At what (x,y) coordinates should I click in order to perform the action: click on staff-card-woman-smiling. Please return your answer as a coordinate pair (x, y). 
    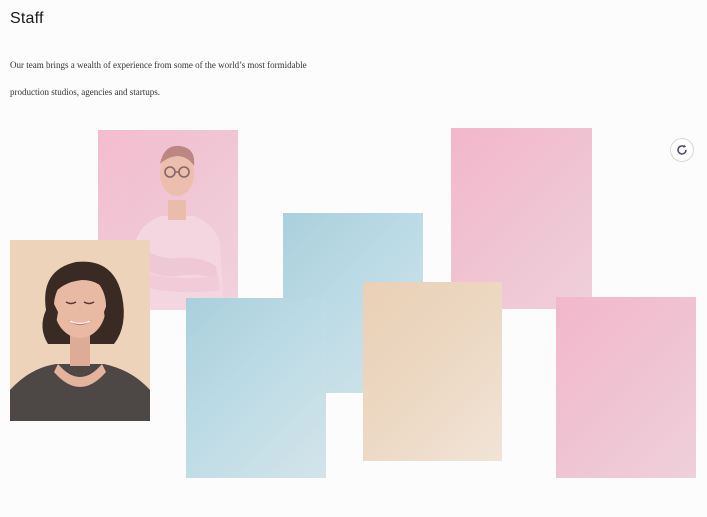
    Looking at the image, I should click on (80, 330).